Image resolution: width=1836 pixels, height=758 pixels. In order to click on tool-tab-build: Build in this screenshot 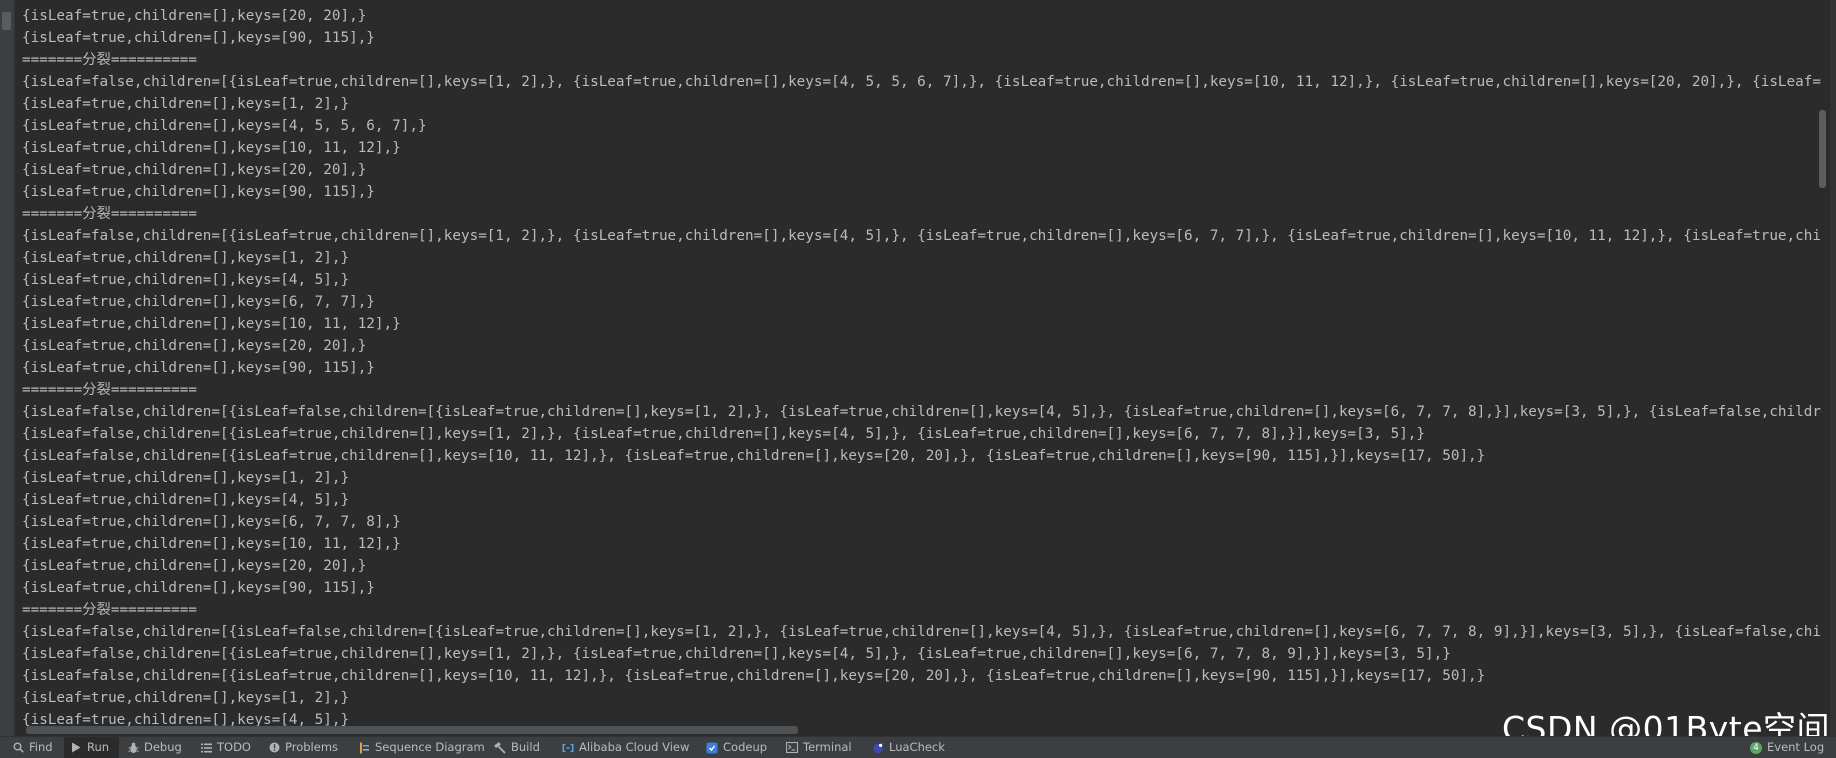, I will do `click(517, 747)`.